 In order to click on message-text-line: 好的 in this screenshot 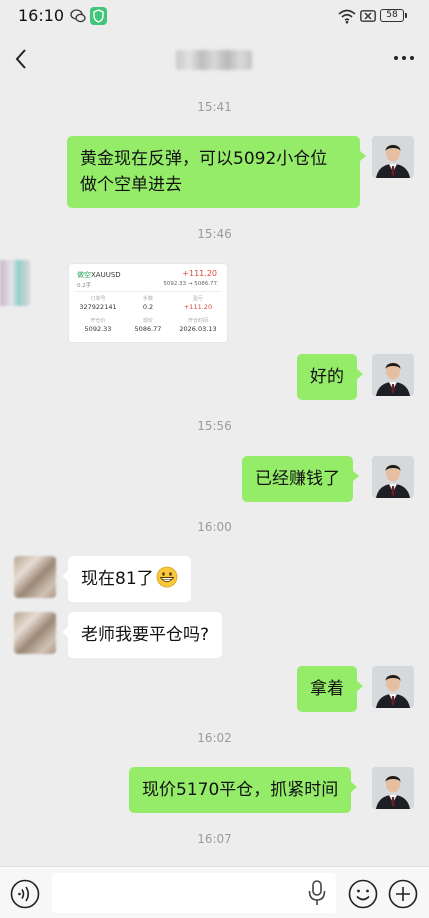, I will do `click(327, 377)`.